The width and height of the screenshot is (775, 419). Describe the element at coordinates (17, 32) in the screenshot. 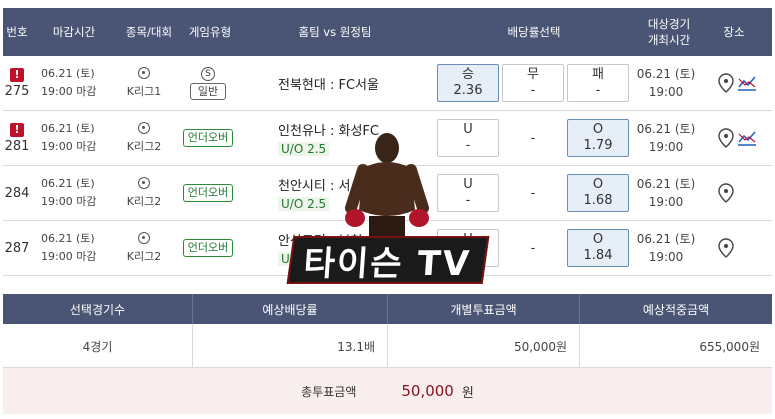

I see `col-no: 번호` at that location.